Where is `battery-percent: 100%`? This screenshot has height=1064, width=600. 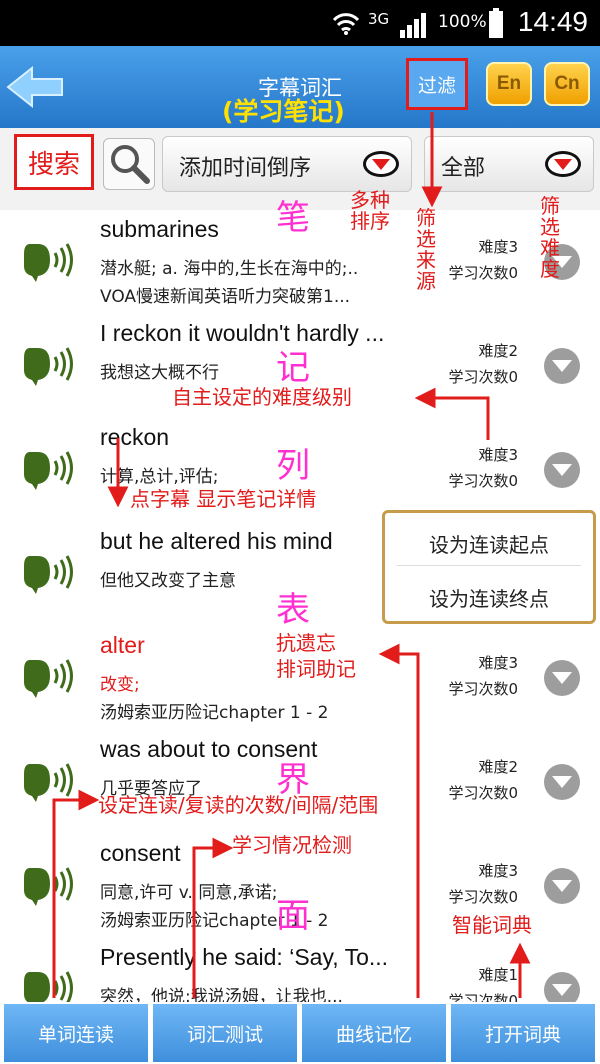
battery-percent: 100% is located at coordinates (462, 22).